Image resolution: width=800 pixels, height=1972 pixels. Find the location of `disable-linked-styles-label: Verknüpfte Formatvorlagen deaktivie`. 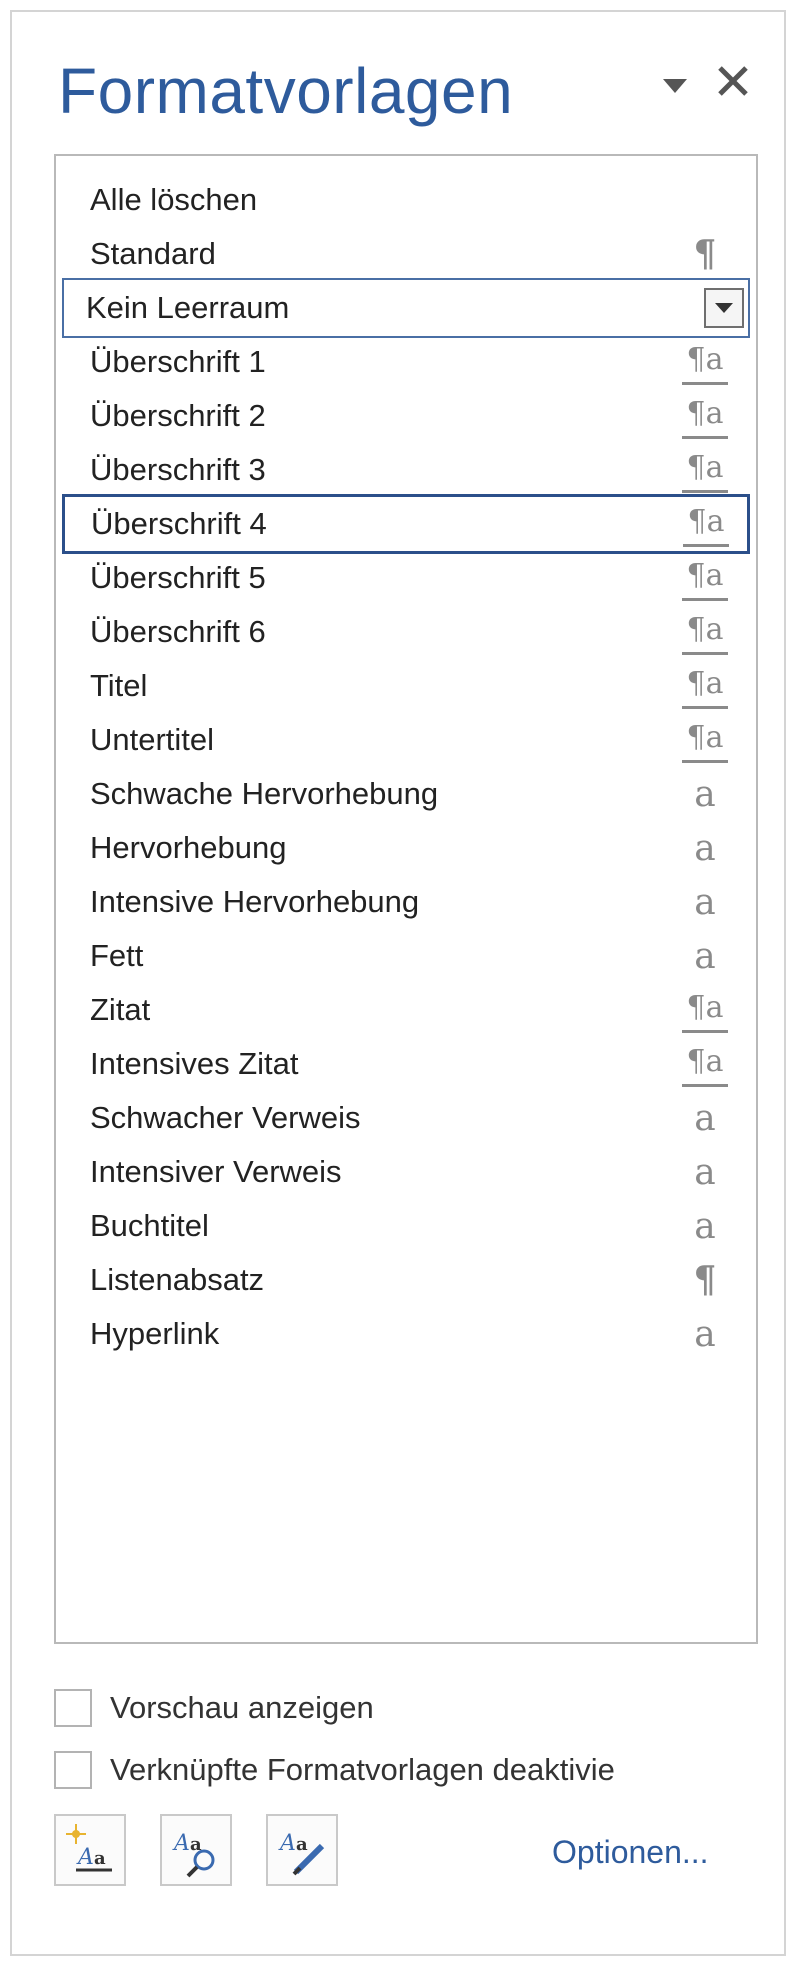

disable-linked-styles-label: Verknüpfte Formatvorlagen deaktivie is located at coordinates (362, 1769).